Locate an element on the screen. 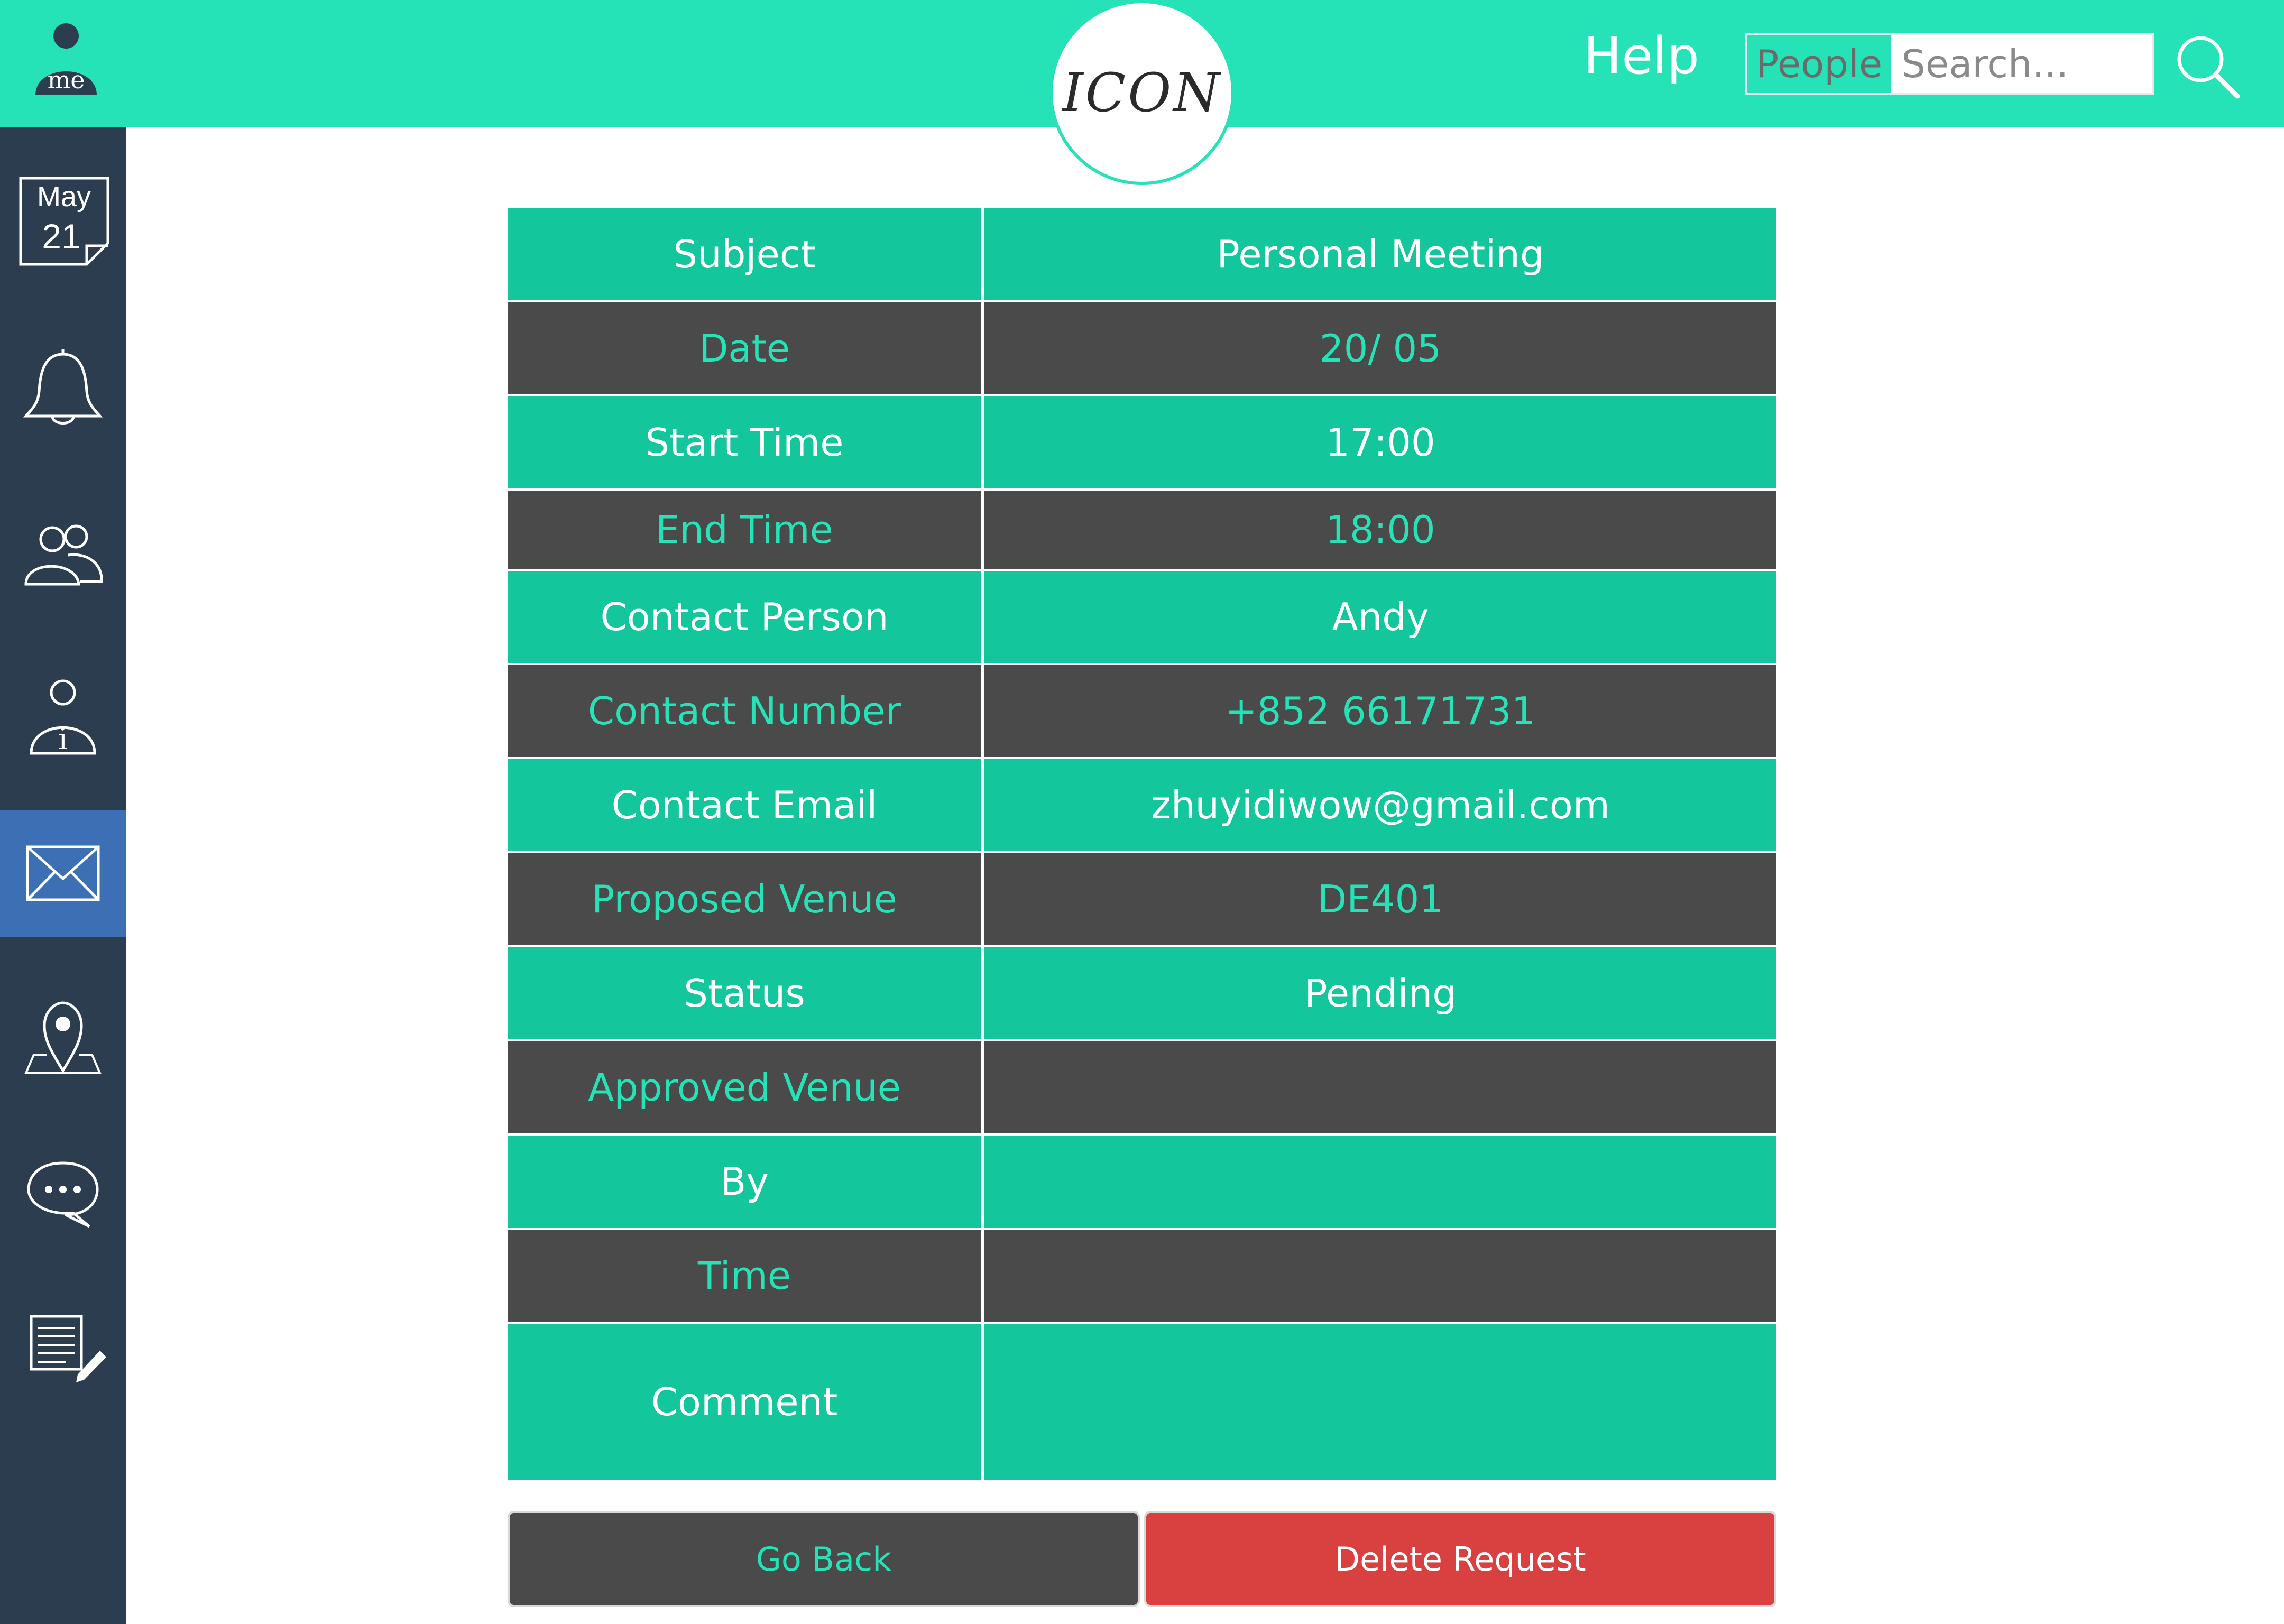 The height and width of the screenshot is (1624, 2284). edit-document-icon is located at coordinates (68, 1348).